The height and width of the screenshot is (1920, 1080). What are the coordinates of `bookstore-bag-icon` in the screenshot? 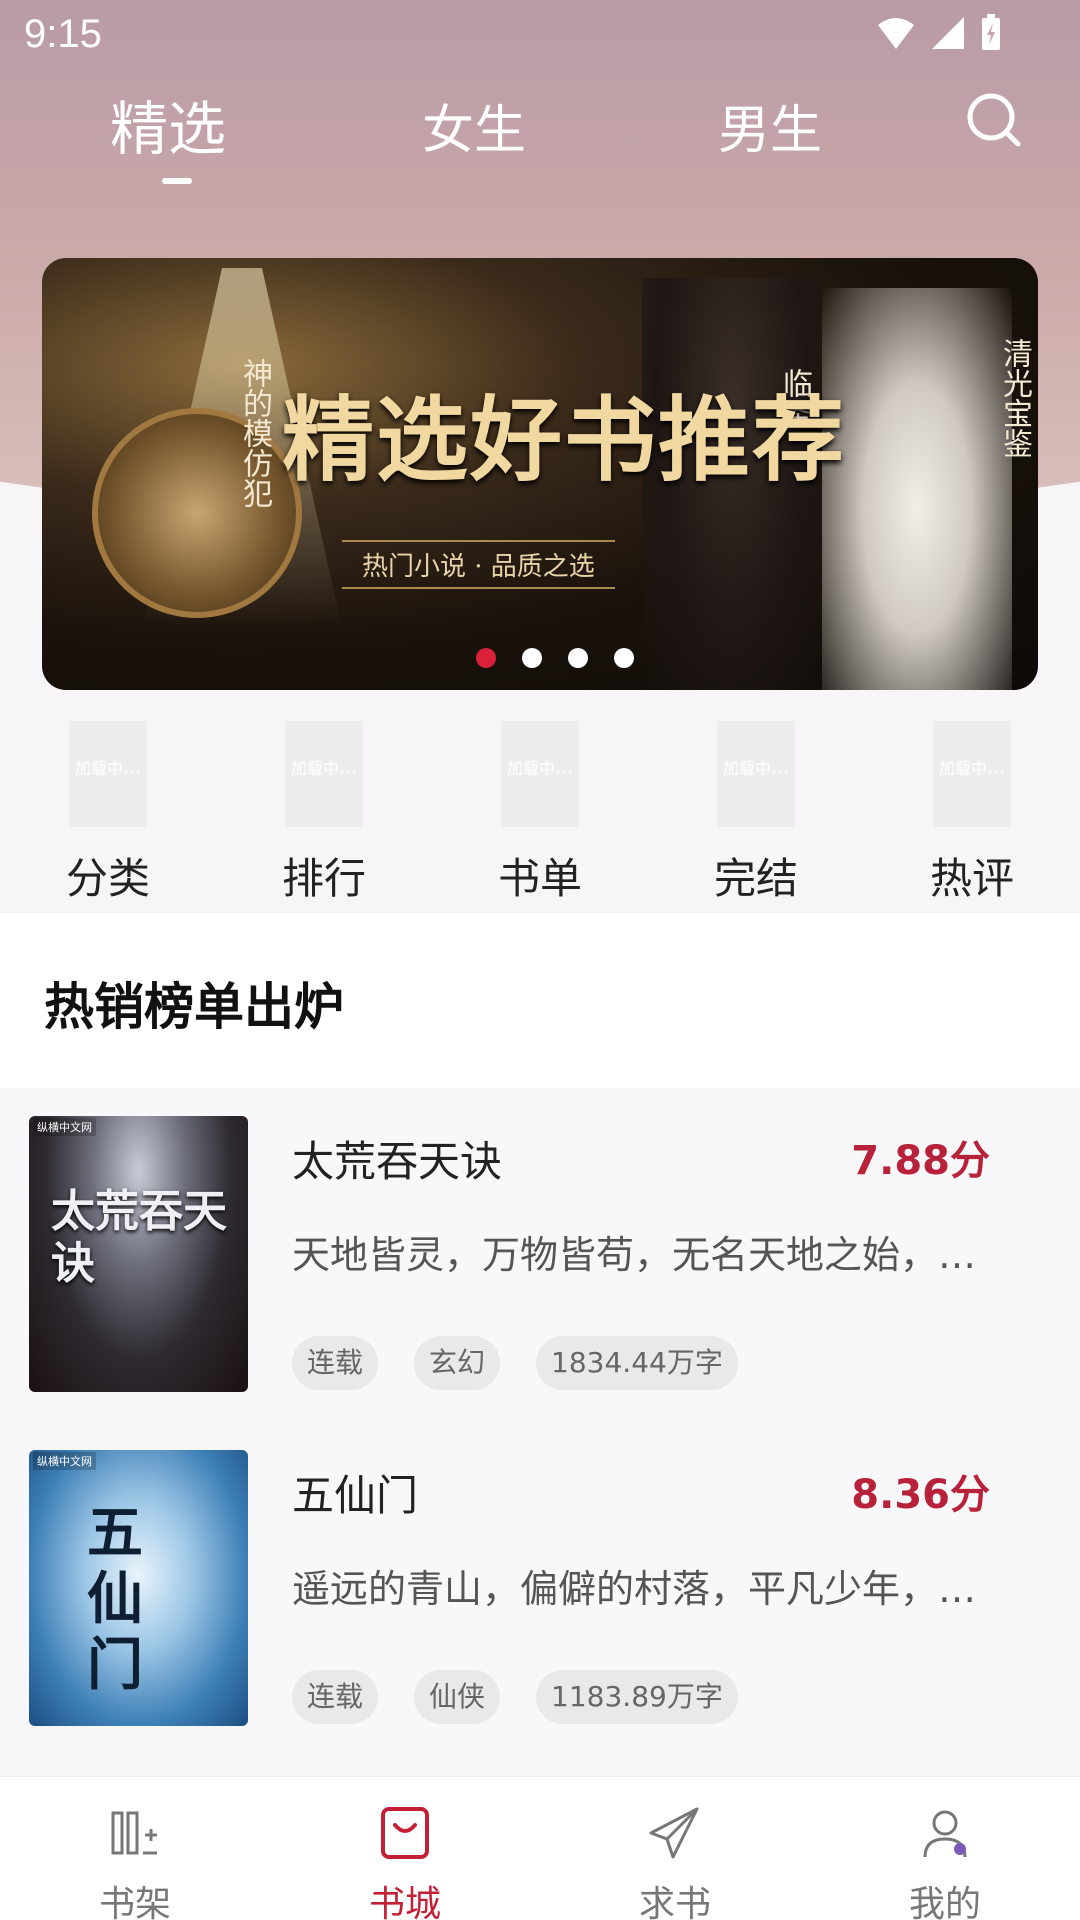 It's located at (405, 1833).